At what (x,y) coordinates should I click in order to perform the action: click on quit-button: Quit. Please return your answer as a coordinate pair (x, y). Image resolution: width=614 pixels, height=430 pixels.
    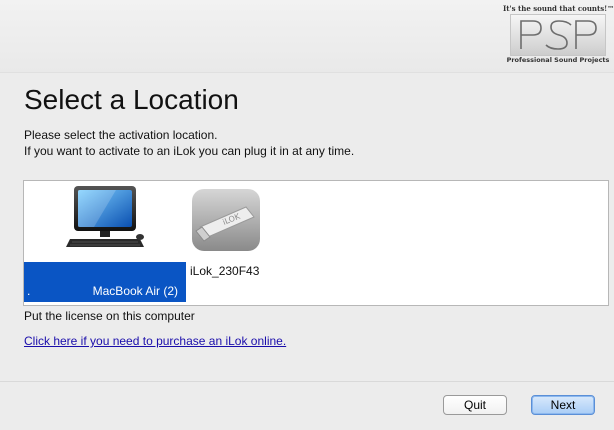
    Looking at the image, I should click on (475, 405).